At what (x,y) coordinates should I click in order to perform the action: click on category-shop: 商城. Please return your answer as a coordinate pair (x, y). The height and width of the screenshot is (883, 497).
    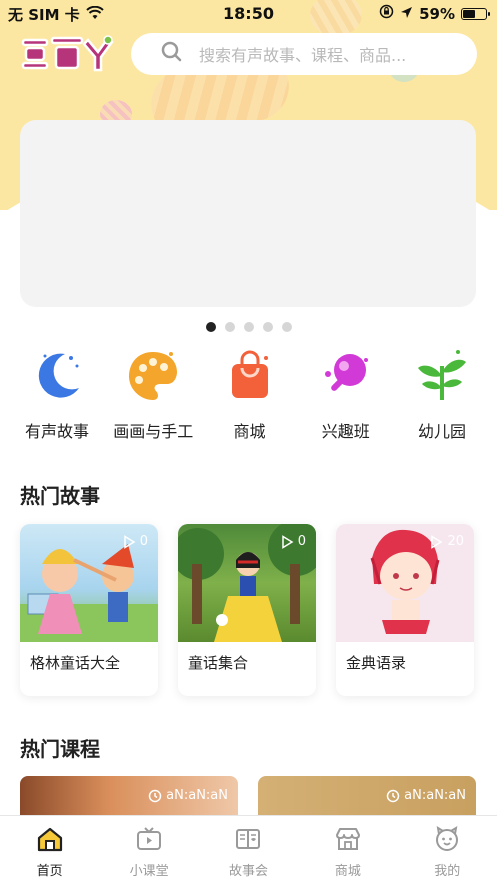
    Looking at the image, I should click on (250, 394).